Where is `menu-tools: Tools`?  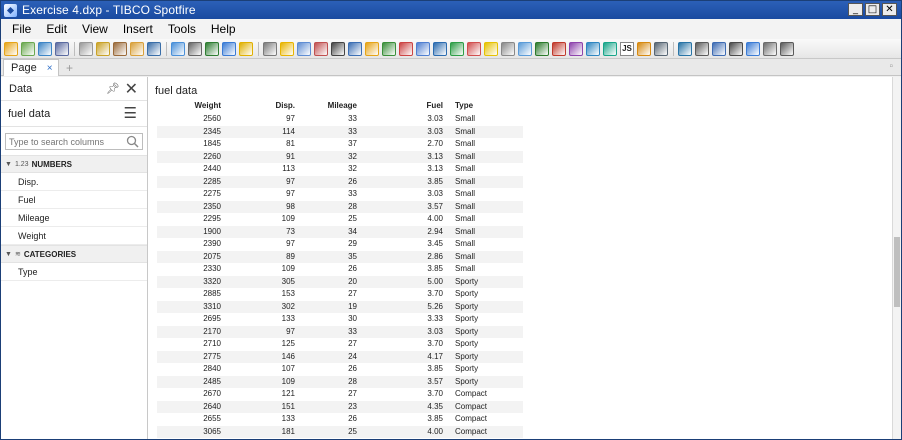
menu-tools: Tools is located at coordinates (182, 29).